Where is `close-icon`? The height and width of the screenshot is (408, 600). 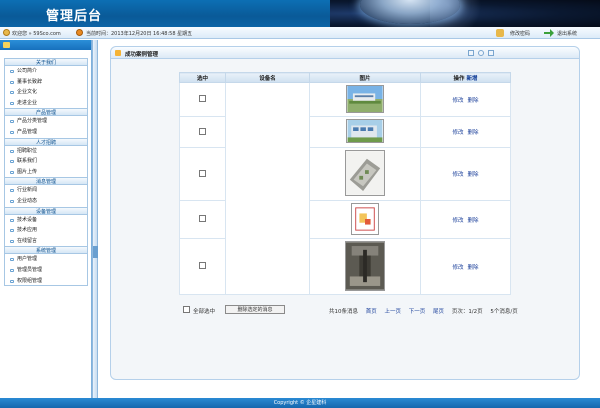
close-icon is located at coordinates (491, 53).